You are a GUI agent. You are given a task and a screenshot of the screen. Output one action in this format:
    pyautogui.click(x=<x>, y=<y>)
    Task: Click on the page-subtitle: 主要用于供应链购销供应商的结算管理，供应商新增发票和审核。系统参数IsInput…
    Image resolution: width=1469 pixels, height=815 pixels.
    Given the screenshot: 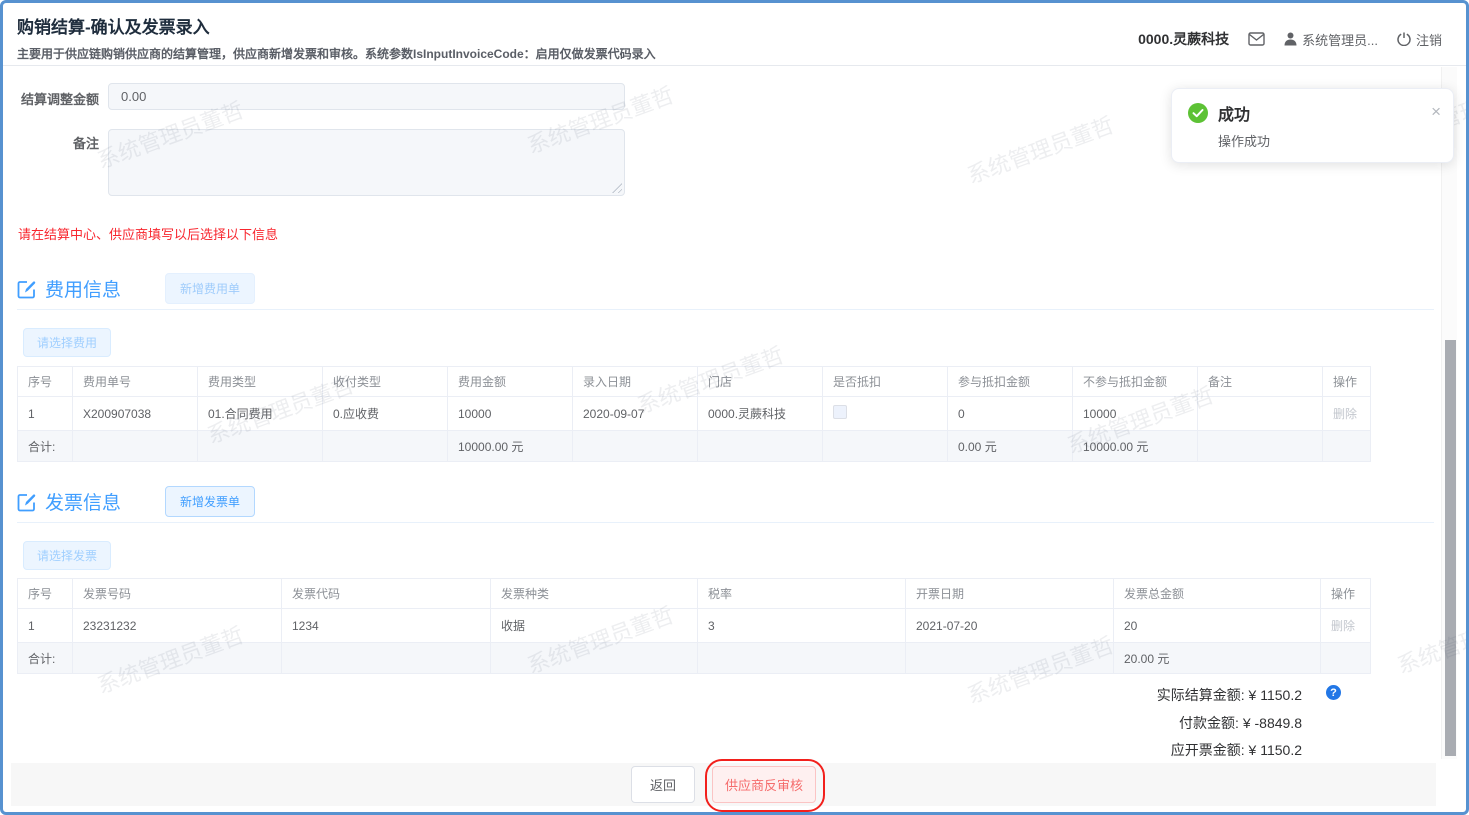 What is the action you would take?
    pyautogui.click(x=336, y=54)
    